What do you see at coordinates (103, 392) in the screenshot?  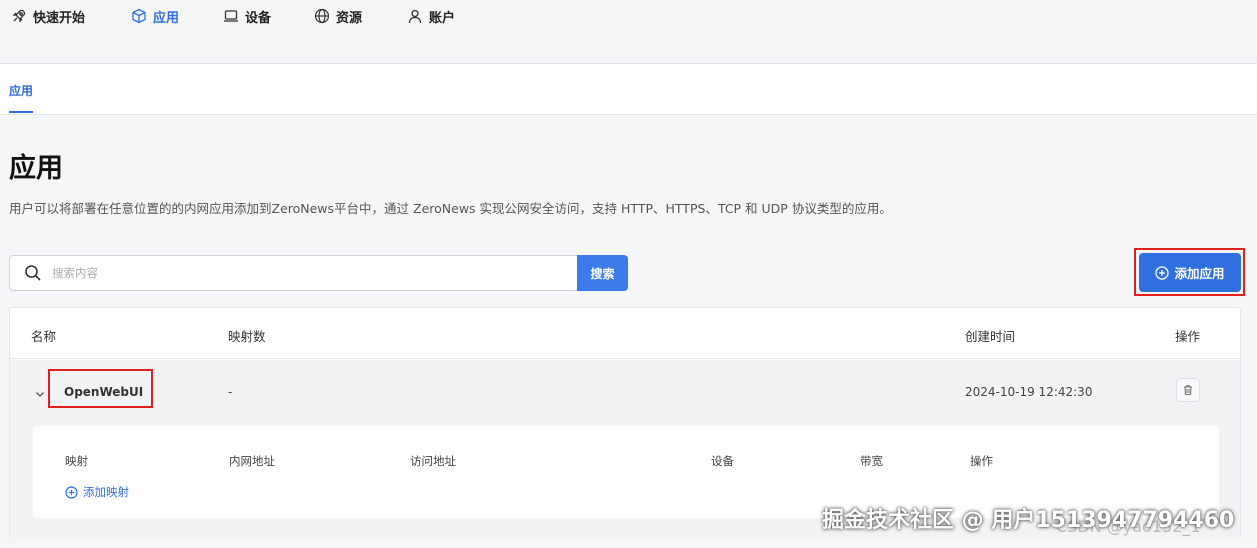 I see `app-name: OpenWebUI` at bounding box center [103, 392].